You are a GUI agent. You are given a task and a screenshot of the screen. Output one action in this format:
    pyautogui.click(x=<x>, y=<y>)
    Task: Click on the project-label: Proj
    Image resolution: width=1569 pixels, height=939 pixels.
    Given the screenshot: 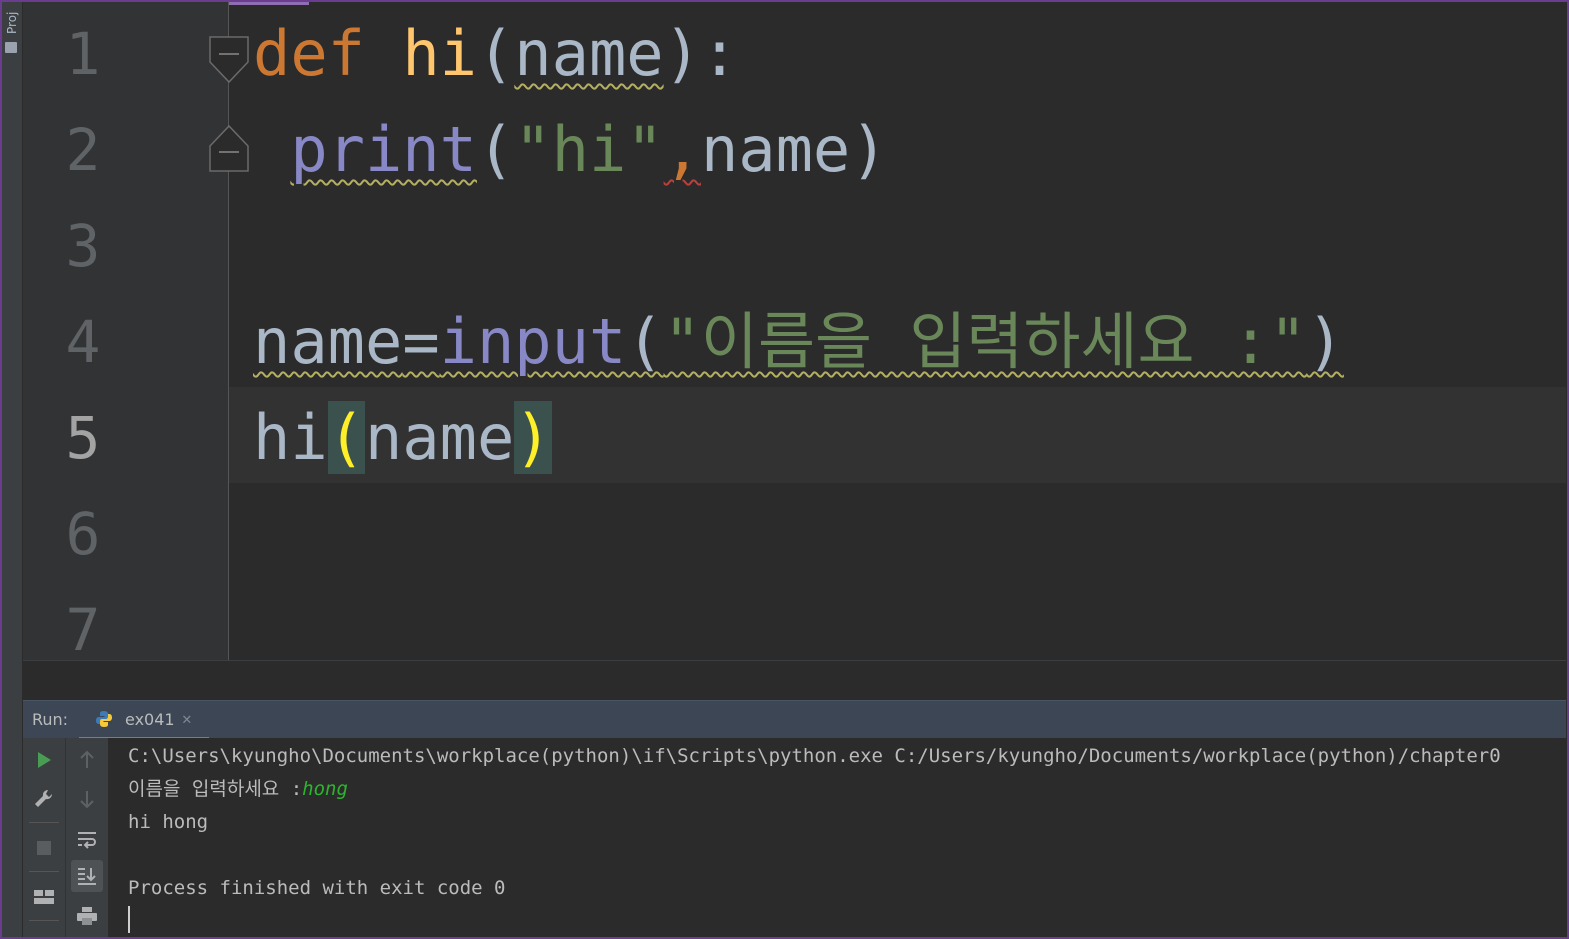 What is the action you would take?
    pyautogui.click(x=12, y=22)
    